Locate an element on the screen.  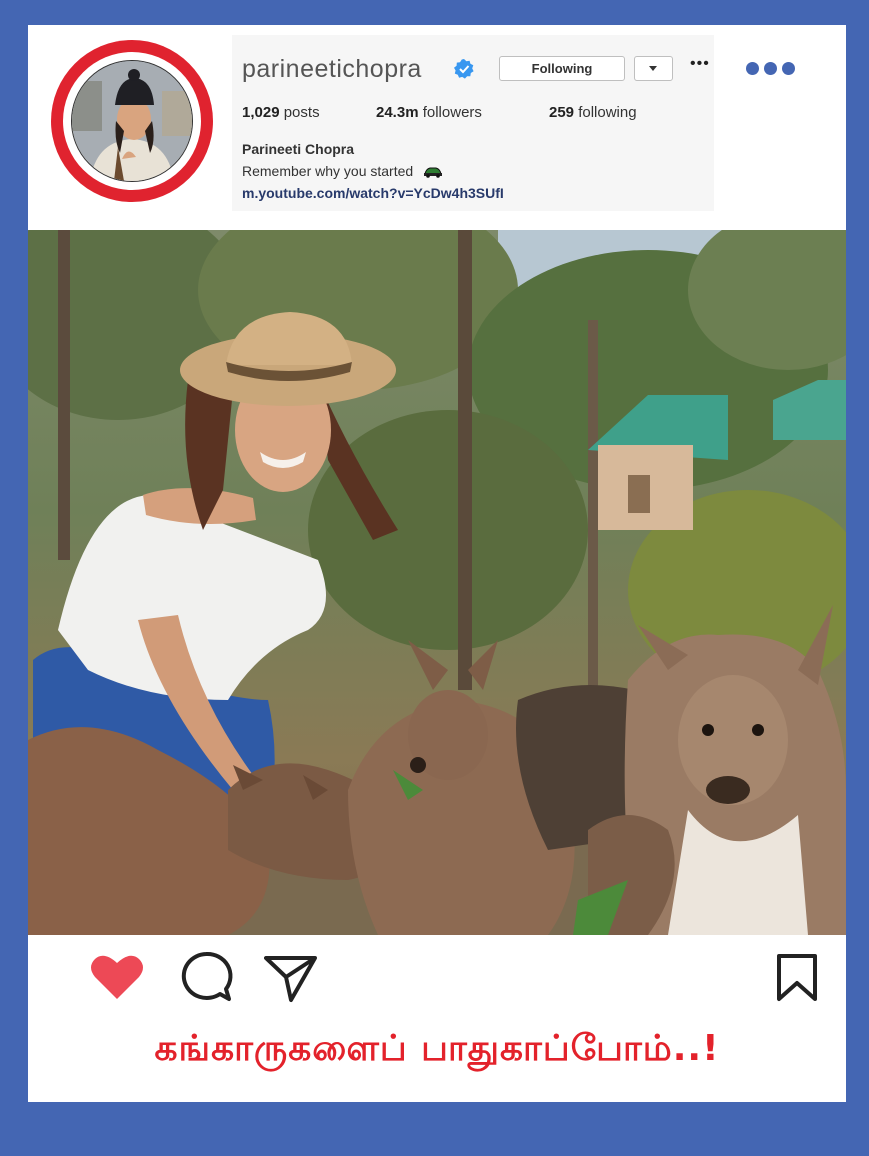
heart-icon is located at coordinates (117, 977).